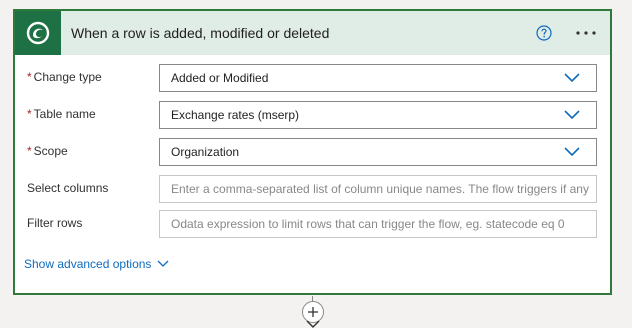 The image size is (632, 328). Describe the element at coordinates (67, 77) in the screenshot. I see `field-label-text: Change type` at that location.